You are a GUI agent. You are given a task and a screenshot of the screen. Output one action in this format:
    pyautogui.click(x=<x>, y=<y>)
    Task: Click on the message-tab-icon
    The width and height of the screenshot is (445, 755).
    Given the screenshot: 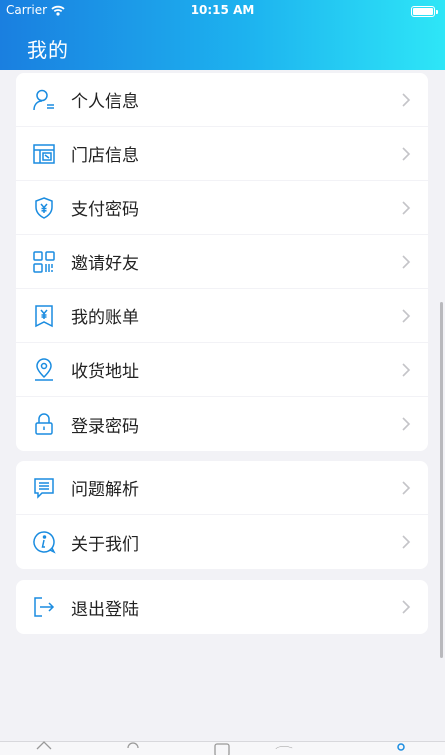 What is the action you would take?
    pyautogui.click(x=222, y=747)
    